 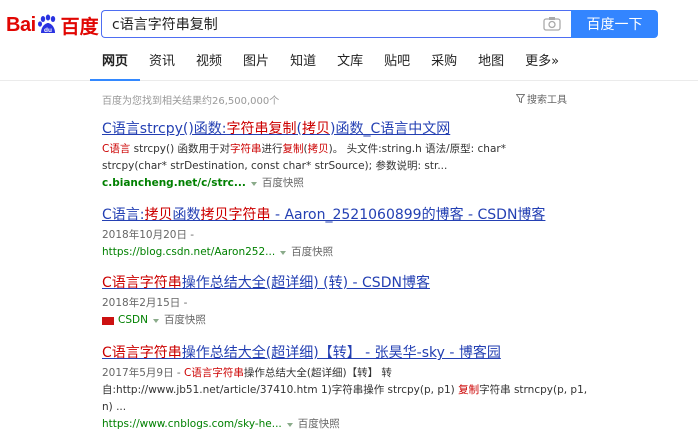 What do you see at coordinates (48, 25) in the screenshot?
I see `paw-icon: du` at bounding box center [48, 25].